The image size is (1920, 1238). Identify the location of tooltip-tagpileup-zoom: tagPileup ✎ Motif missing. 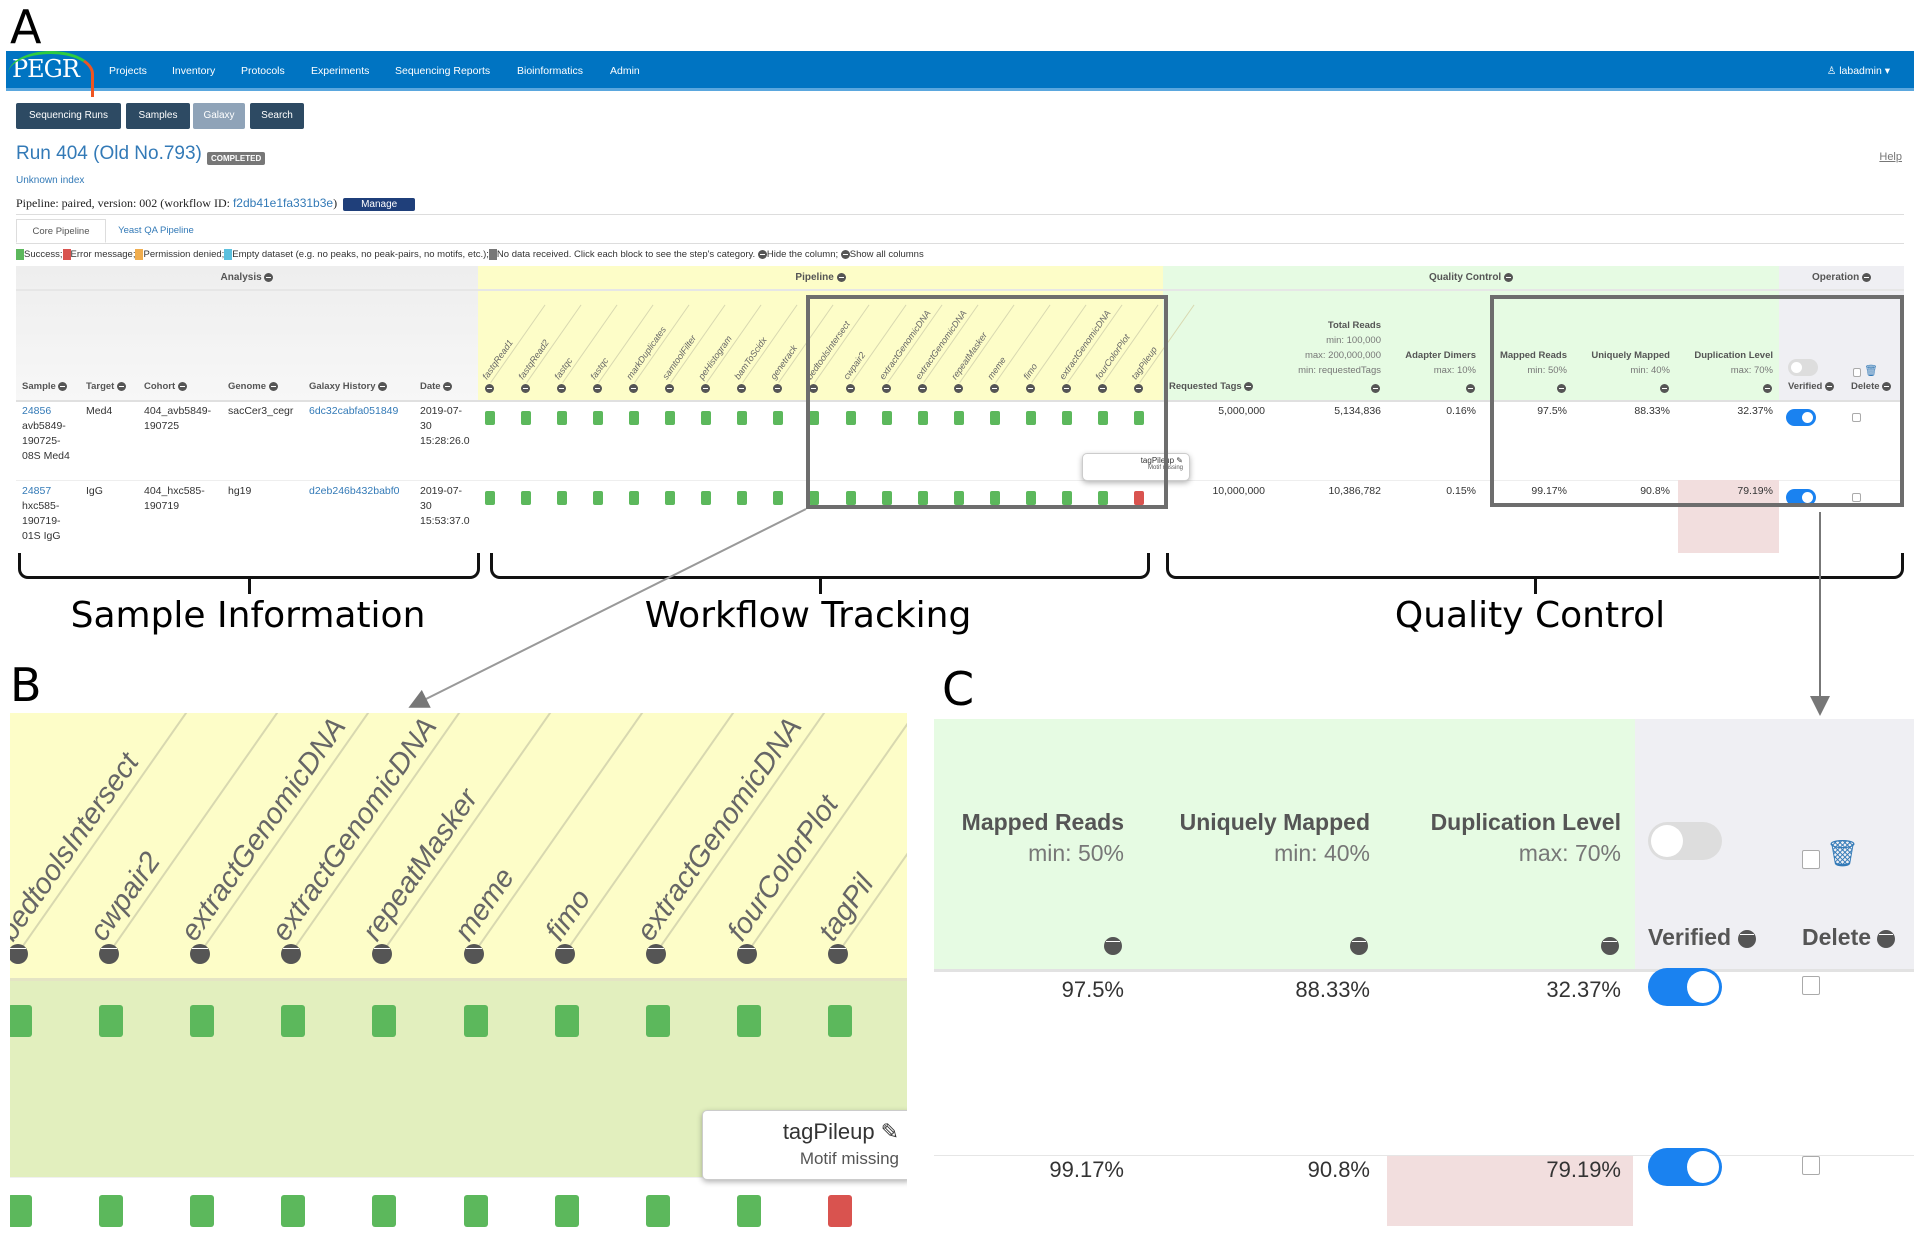
(804, 1145).